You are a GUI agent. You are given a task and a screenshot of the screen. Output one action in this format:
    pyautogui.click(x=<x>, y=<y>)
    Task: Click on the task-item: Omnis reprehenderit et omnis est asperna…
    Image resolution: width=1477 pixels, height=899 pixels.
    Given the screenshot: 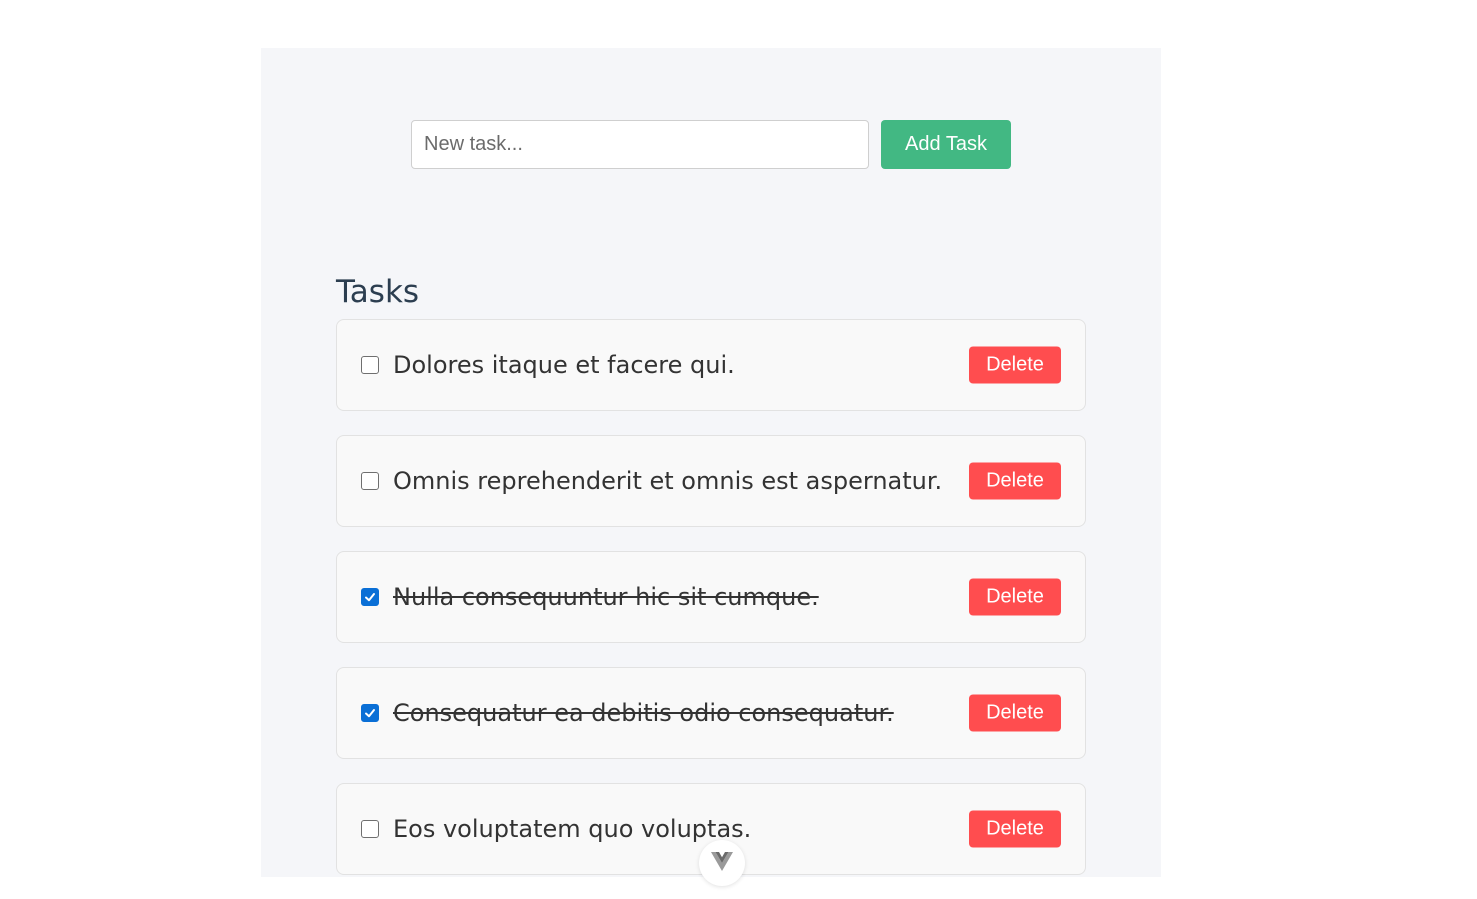 What is the action you would take?
    pyautogui.click(x=711, y=481)
    